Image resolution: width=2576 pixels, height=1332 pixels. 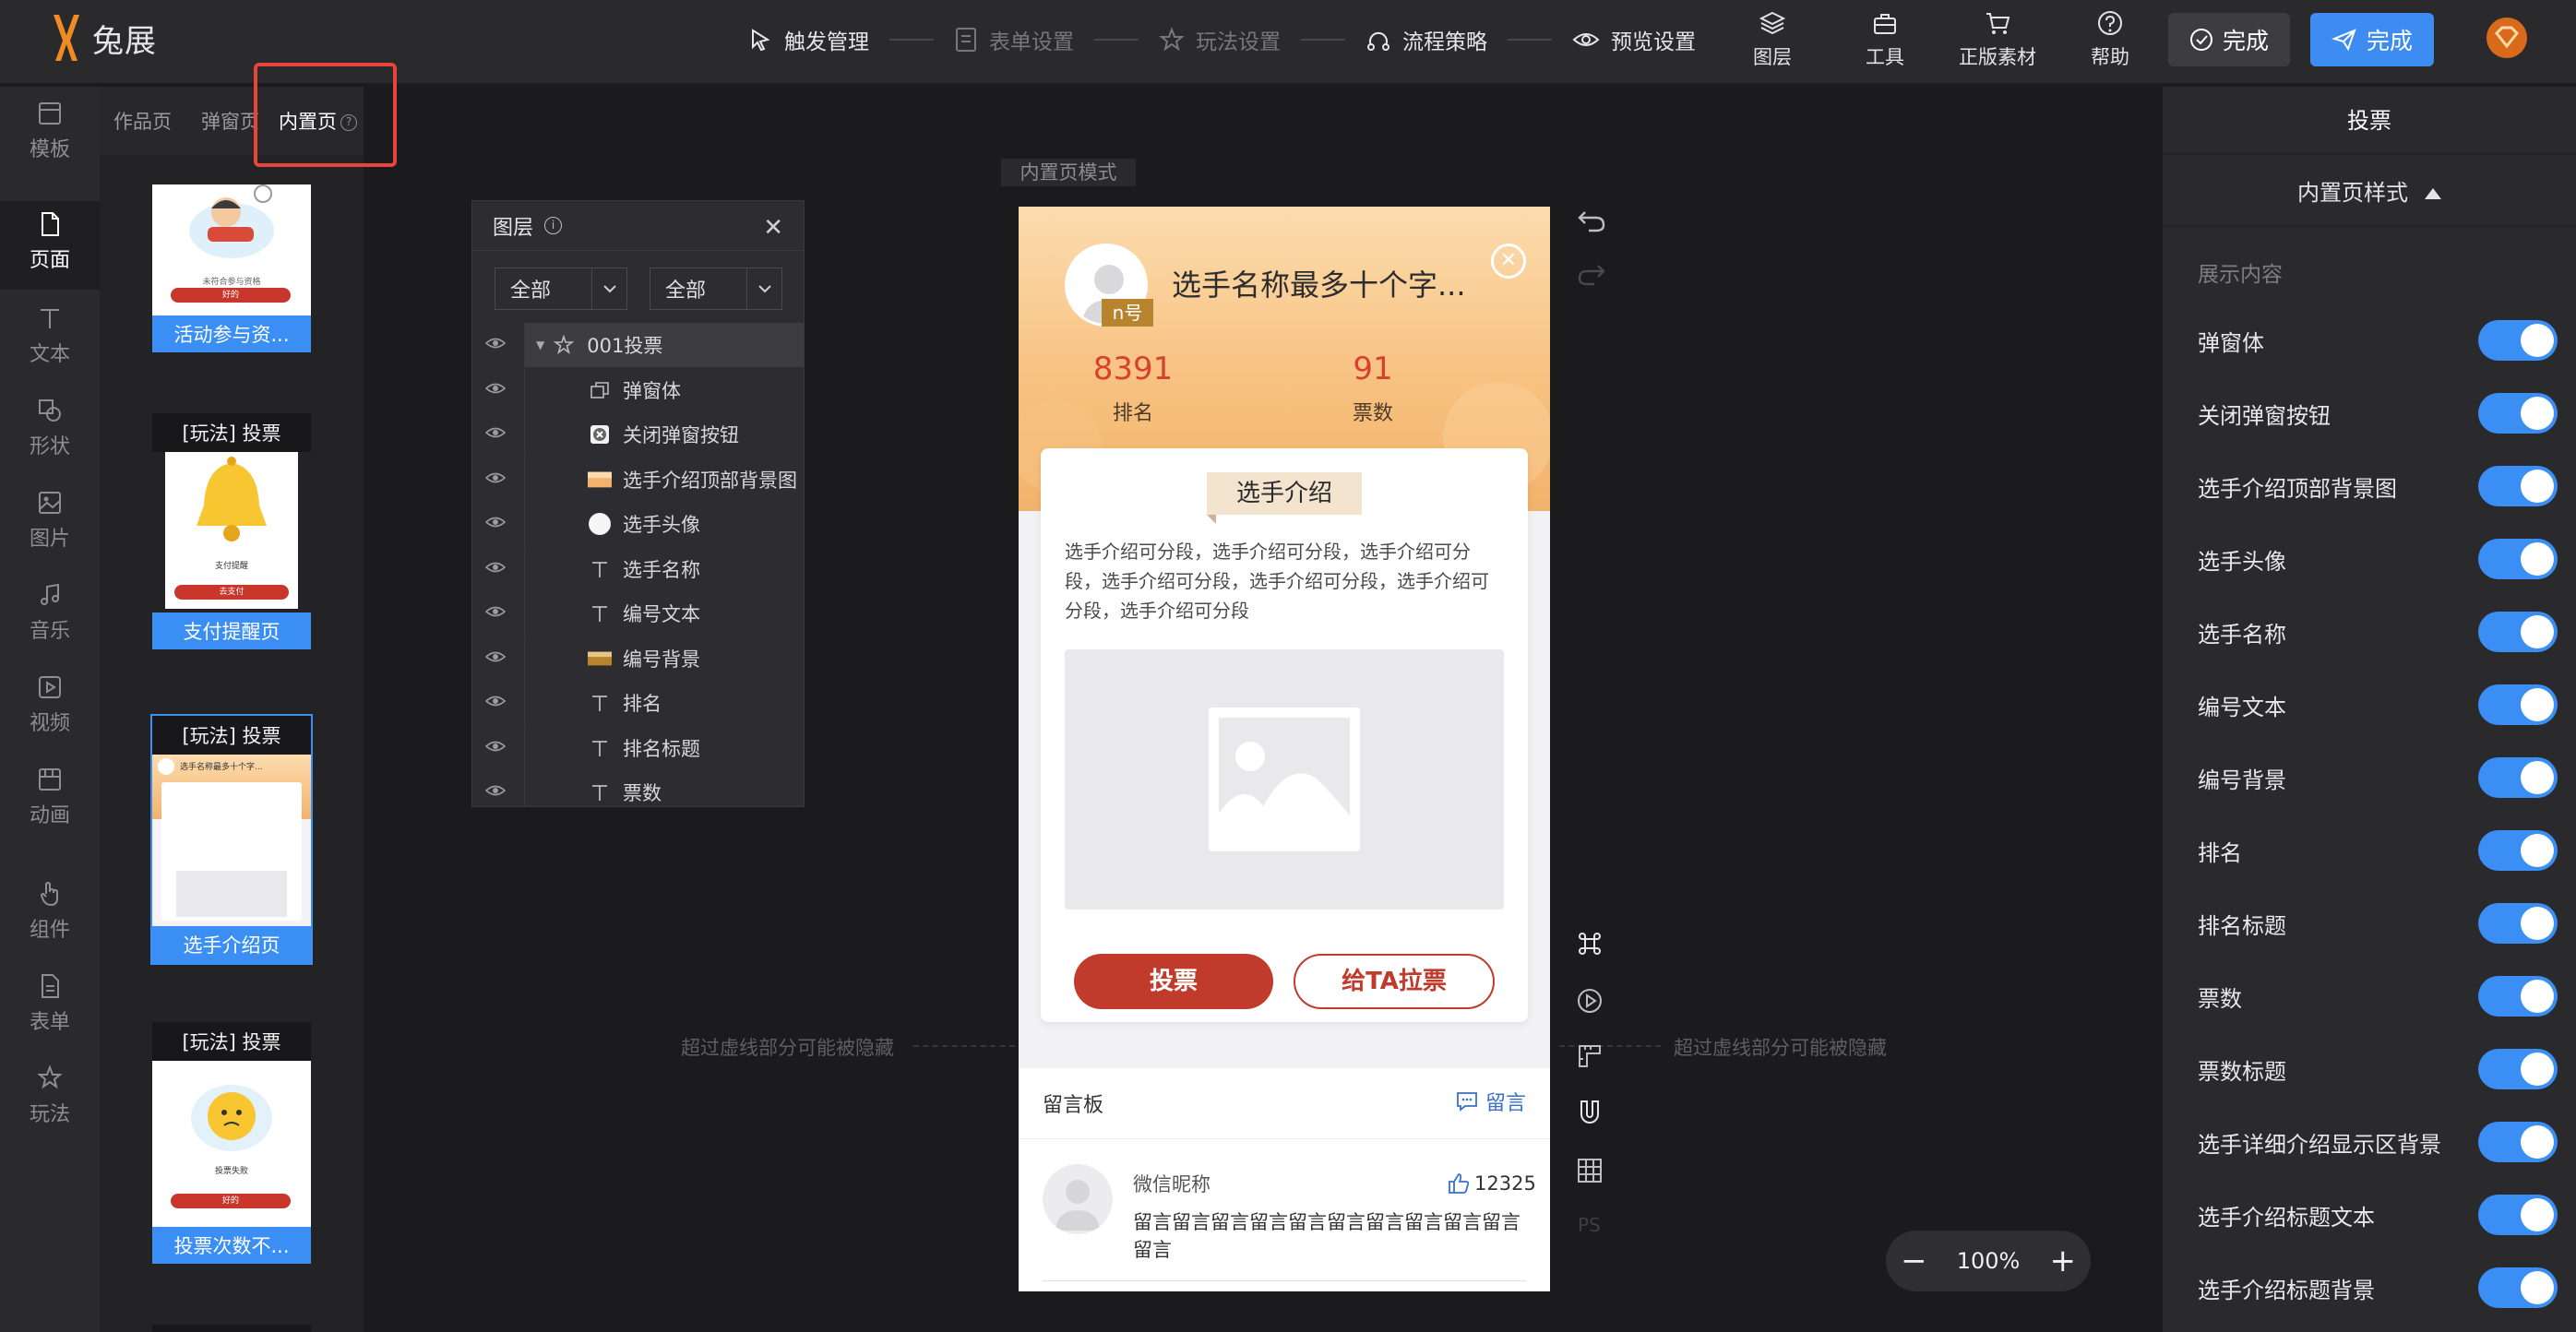 I want to click on tab-popup-page: 弹窗页, so click(x=230, y=121).